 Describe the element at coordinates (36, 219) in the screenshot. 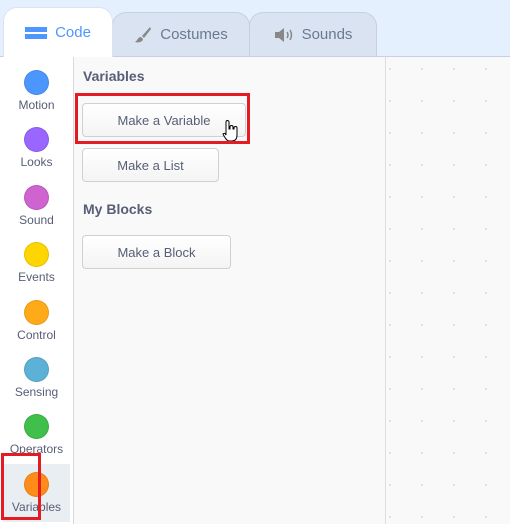

I see `category-label: Sound` at that location.